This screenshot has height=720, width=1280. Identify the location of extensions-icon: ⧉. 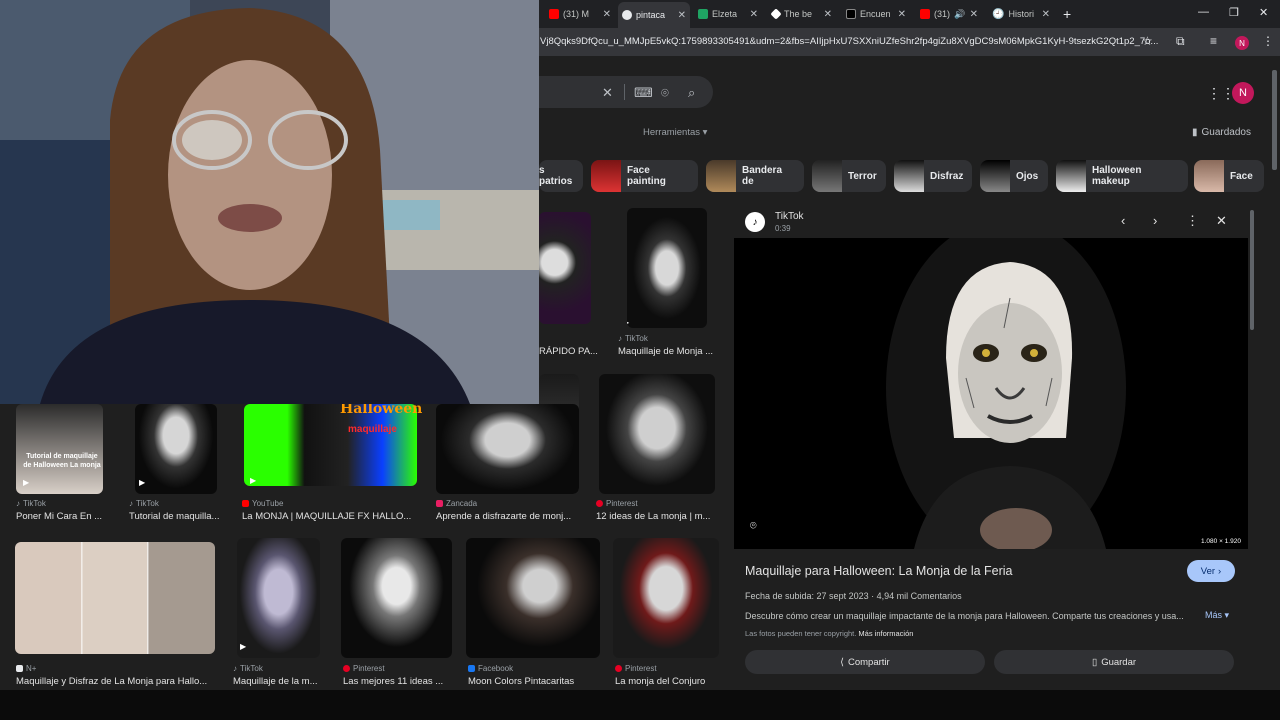
(1180, 41).